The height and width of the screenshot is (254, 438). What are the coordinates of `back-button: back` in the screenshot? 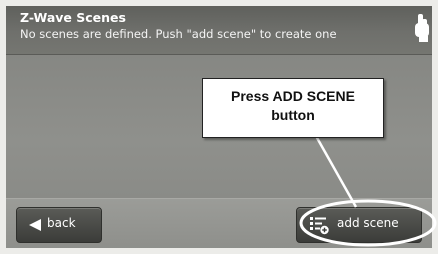 It's located at (59, 225).